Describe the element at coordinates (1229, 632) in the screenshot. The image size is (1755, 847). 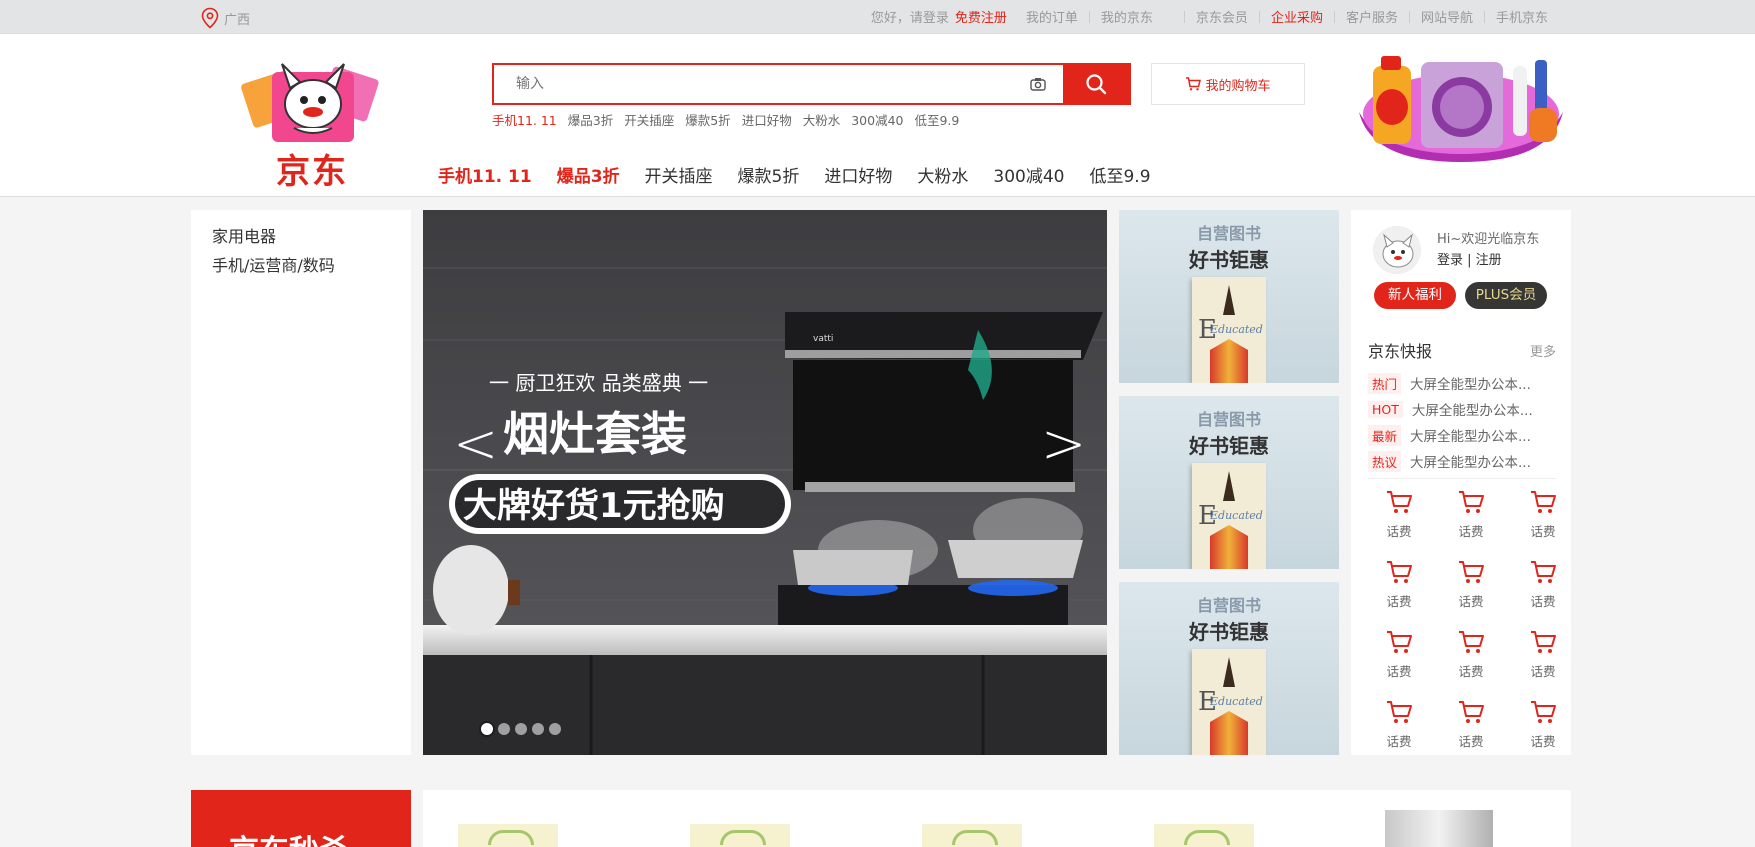
I see `book-promo-subtitle: 好书钜惠` at that location.